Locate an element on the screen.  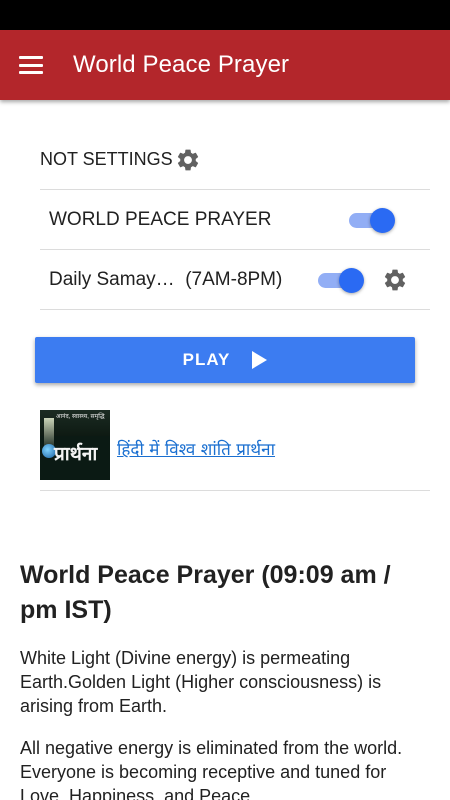
hindi-prayer-link: हिंदी में विश्व शांति प्रार्थना is located at coordinates (196, 448).